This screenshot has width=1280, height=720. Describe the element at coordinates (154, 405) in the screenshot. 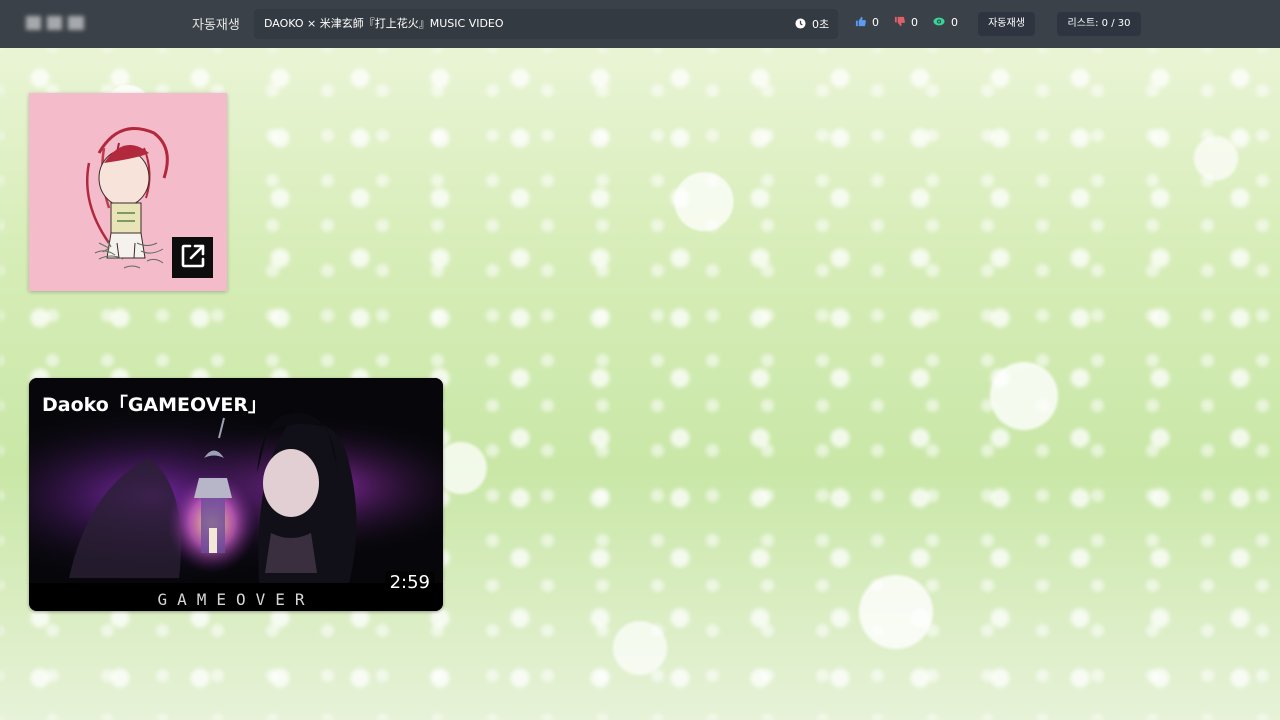

I see `video-title: Daoko「GAMEOVER」` at that location.